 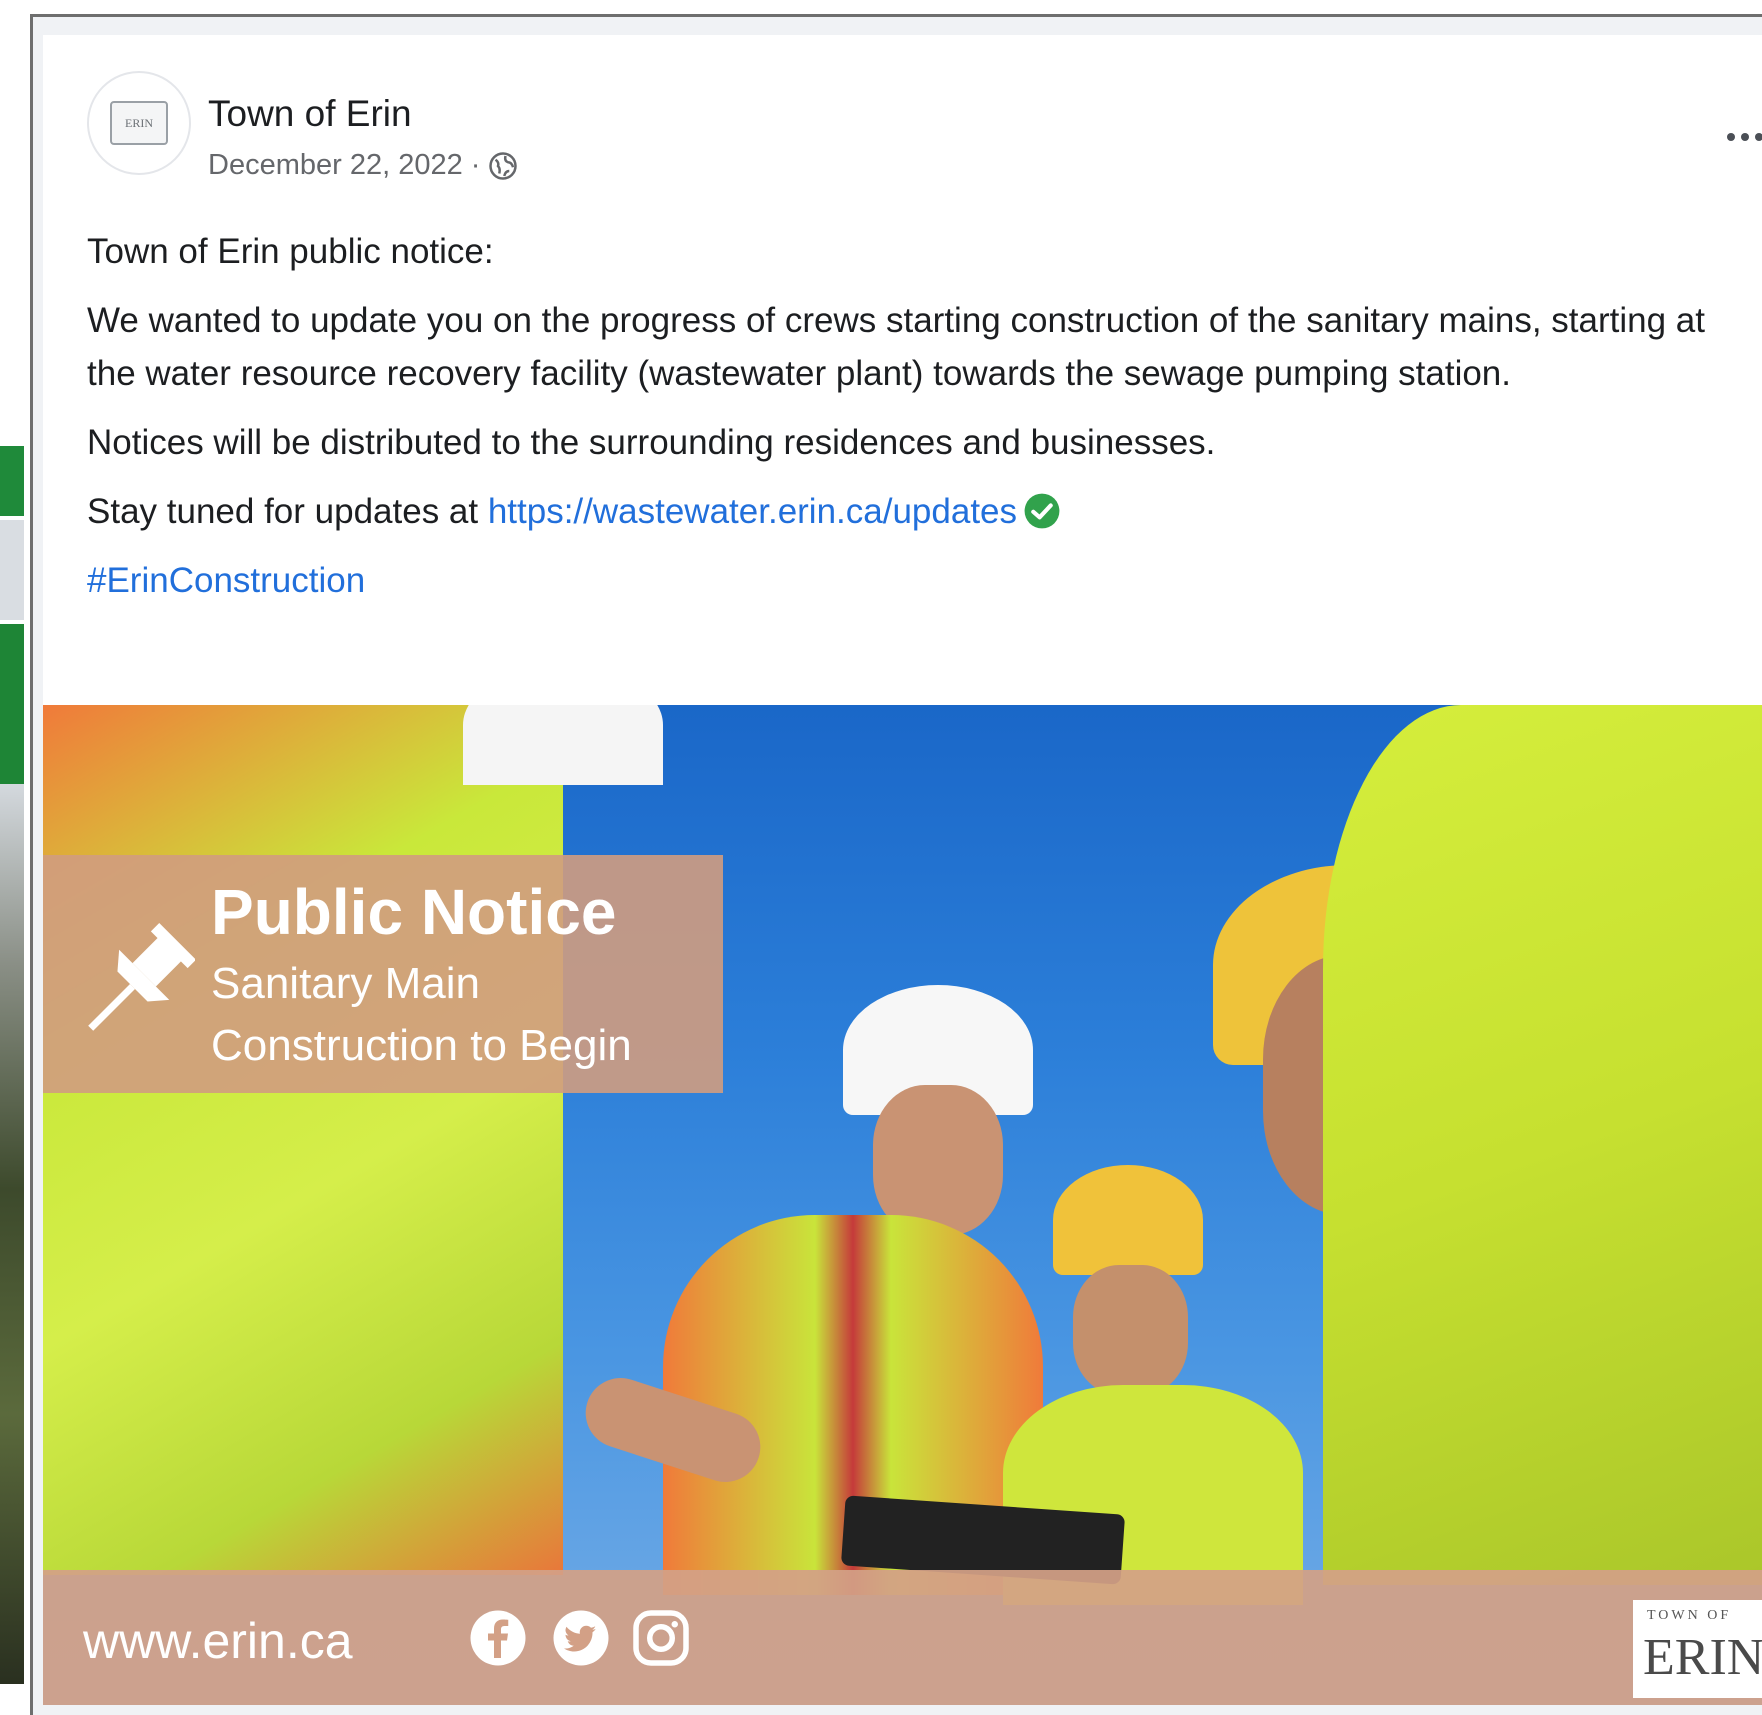 I want to click on pushpin-icon, so click(x=141, y=976).